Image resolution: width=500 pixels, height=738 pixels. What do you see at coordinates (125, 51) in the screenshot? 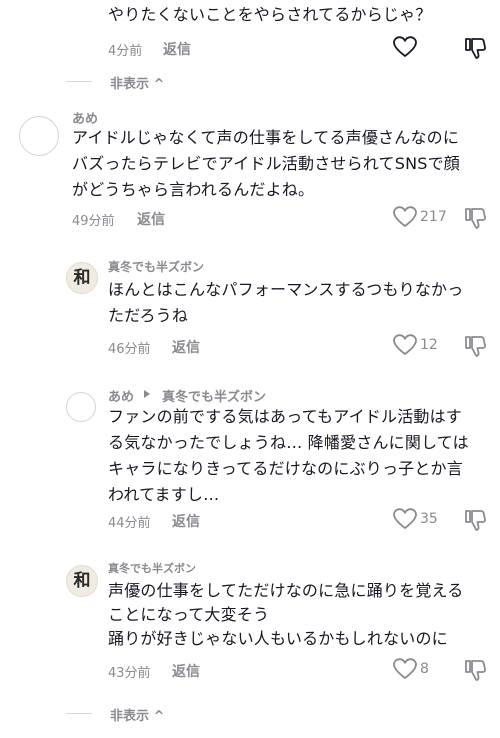
I see `comment-time: 4分前` at bounding box center [125, 51].